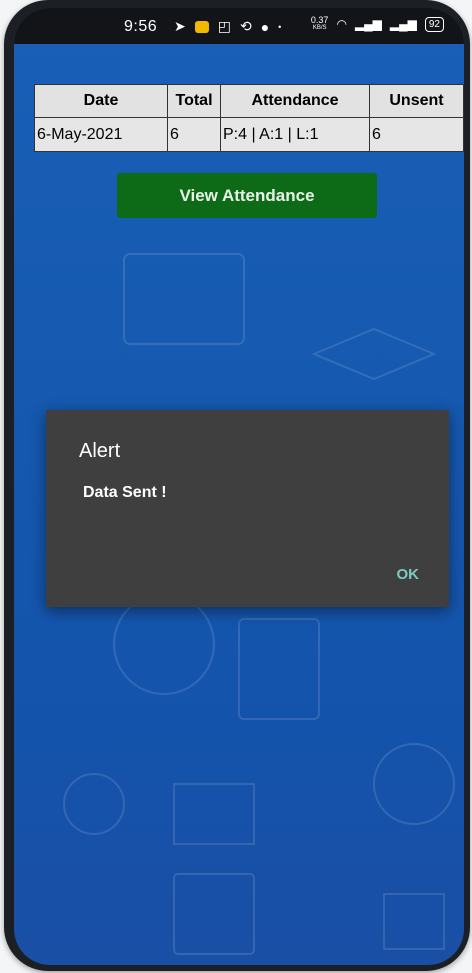 Image resolution: width=472 pixels, height=973 pixels. Describe the element at coordinates (180, 26) in the screenshot. I see `telegram-icon: ➤` at that location.